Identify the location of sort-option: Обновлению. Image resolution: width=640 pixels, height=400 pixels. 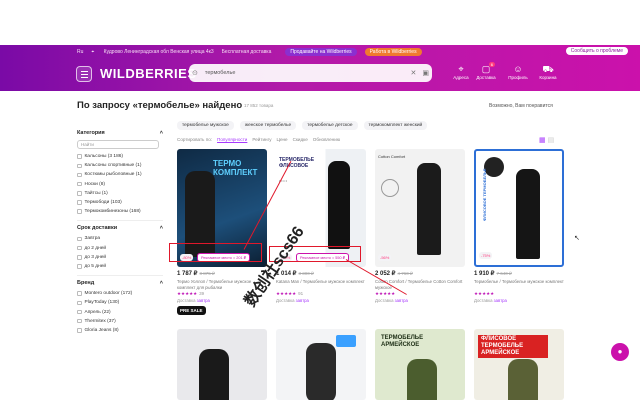
(326, 139).